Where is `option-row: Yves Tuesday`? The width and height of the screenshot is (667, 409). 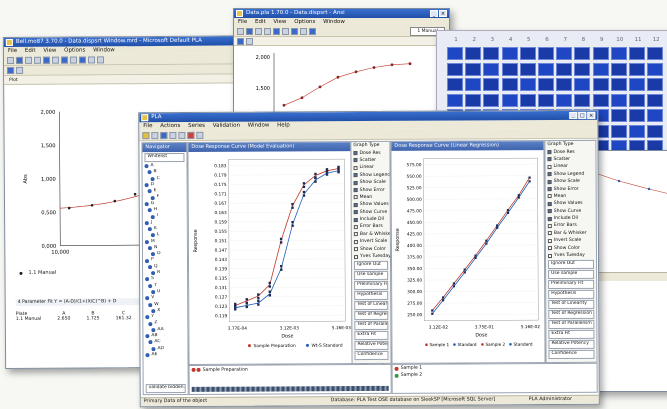
option-row: Yves Tuesday is located at coordinates (571, 256).